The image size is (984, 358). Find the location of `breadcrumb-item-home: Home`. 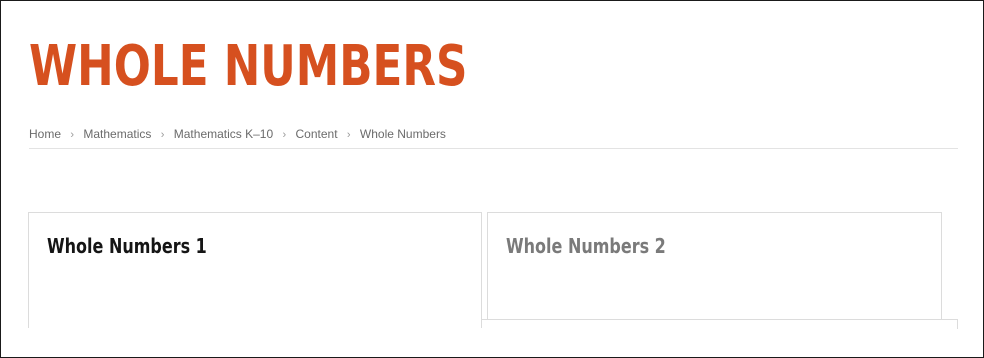

breadcrumb-item-home: Home is located at coordinates (45, 134).